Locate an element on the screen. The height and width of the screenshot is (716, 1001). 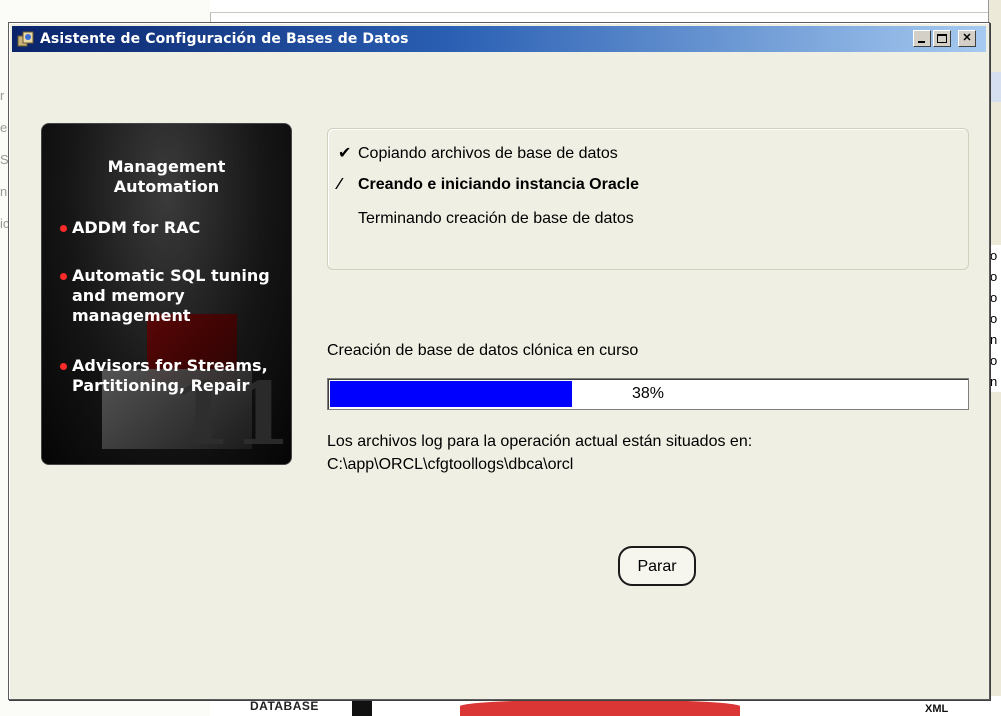
database-app-icon is located at coordinates (26, 39).